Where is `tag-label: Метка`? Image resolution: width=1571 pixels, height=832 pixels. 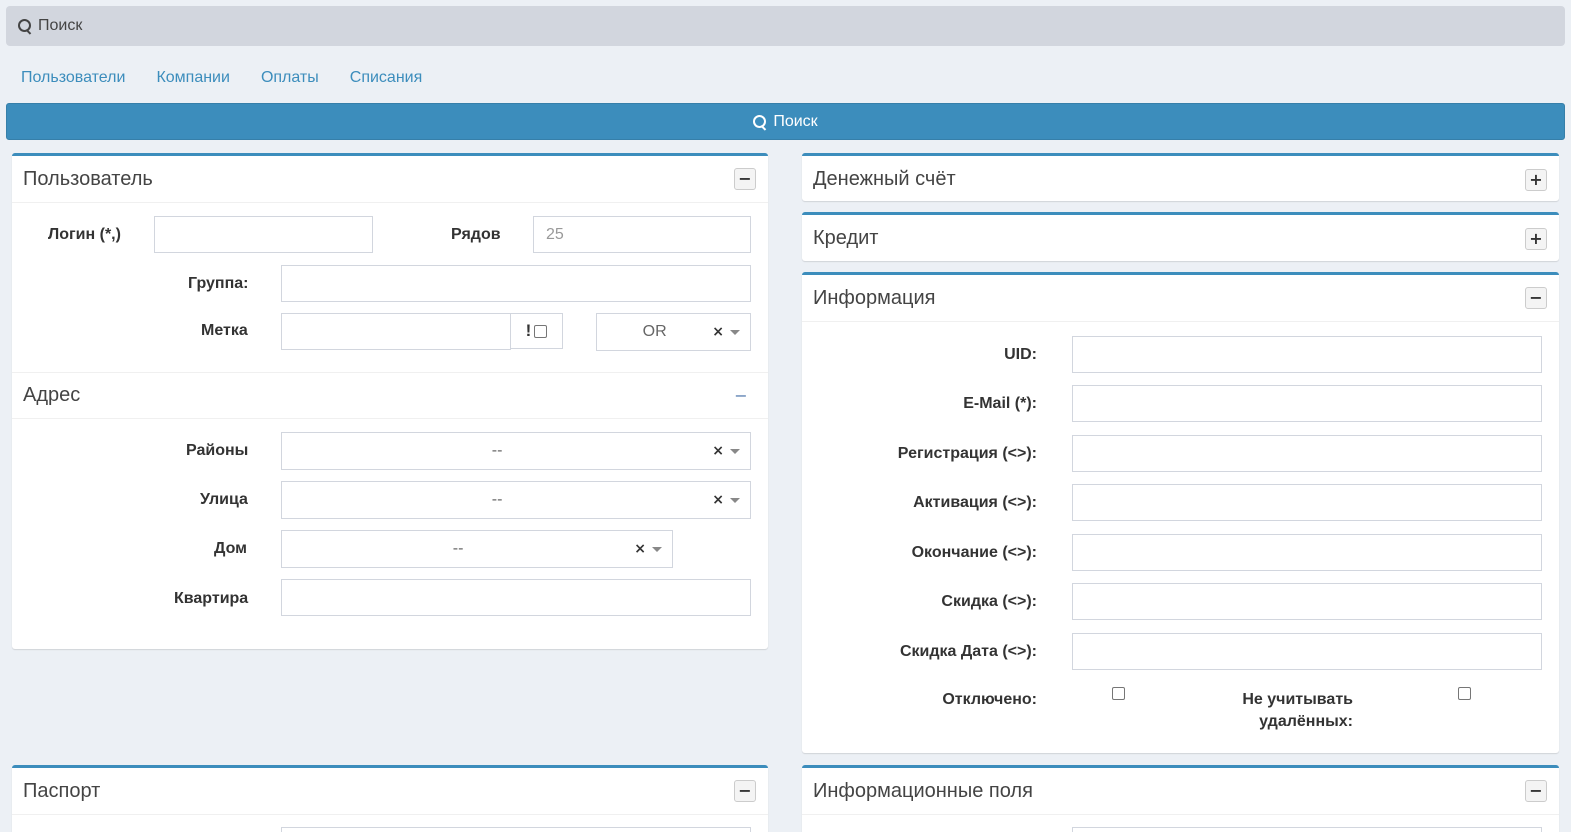
tag-label: Метка is located at coordinates (224, 330).